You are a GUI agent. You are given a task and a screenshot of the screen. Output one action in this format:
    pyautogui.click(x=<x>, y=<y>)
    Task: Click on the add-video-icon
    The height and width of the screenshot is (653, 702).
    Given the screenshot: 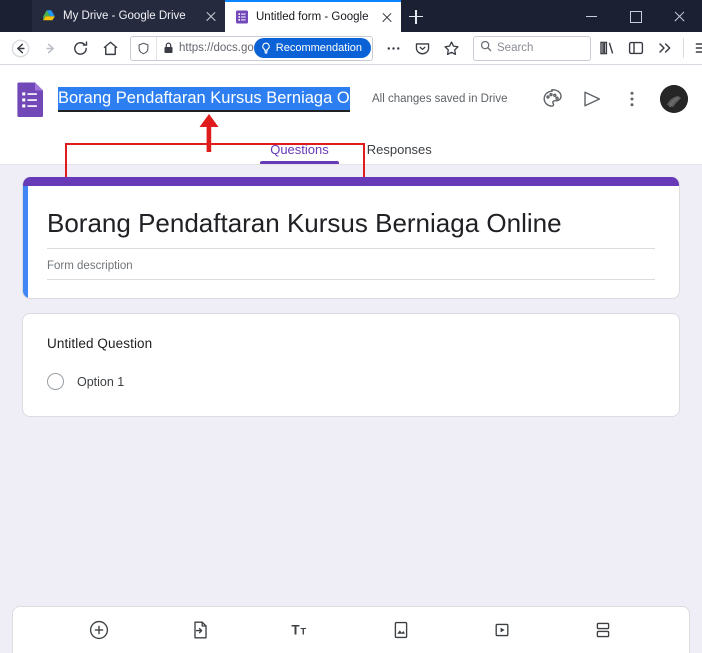 What is the action you would take?
    pyautogui.click(x=502, y=630)
    